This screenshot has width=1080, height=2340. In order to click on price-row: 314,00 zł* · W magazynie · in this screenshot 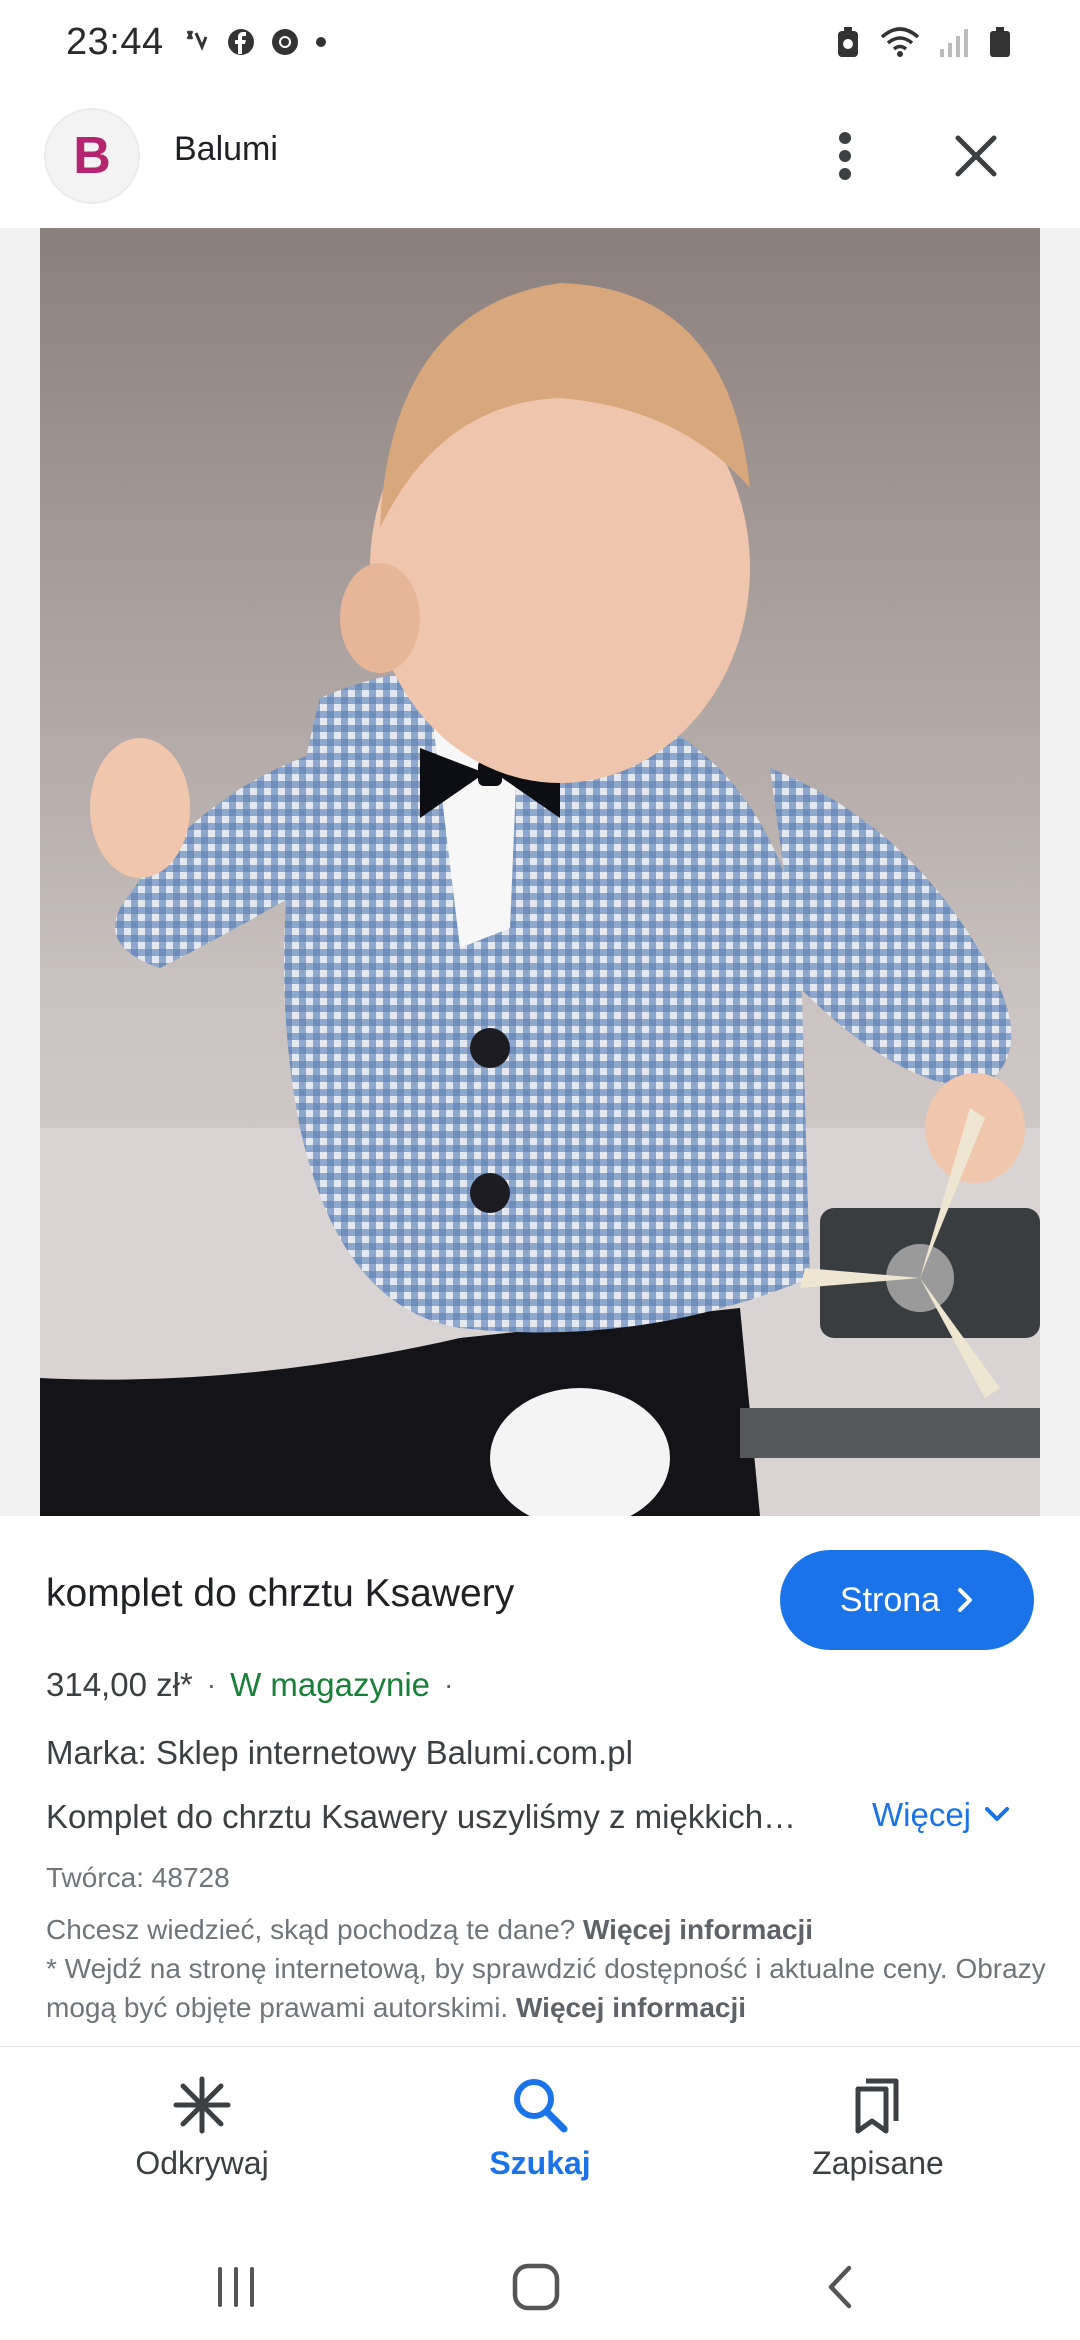, I will do `click(249, 1685)`.